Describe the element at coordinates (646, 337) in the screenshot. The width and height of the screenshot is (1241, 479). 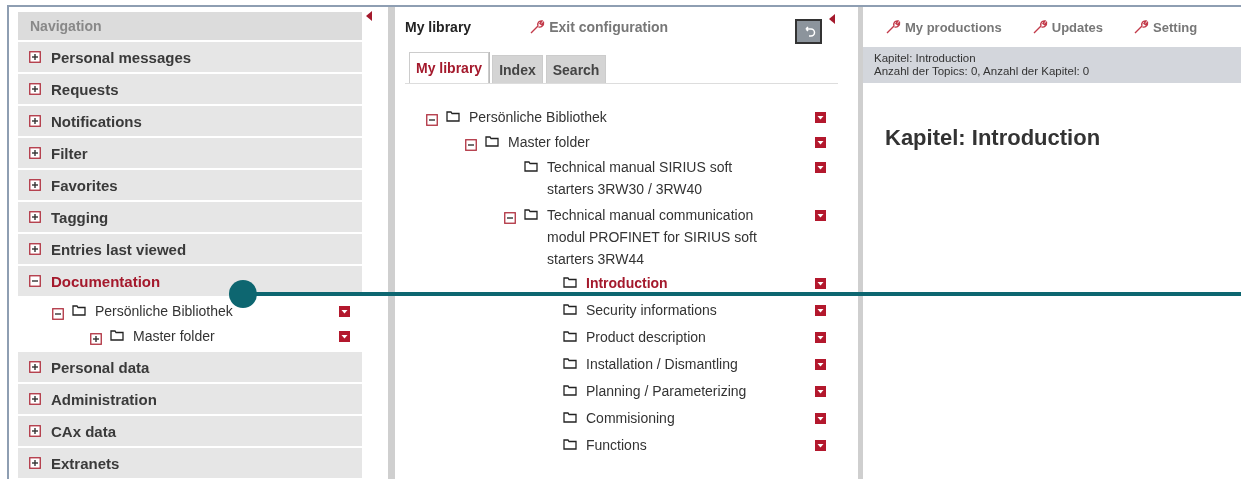
I see `tree-item: Product description` at that location.